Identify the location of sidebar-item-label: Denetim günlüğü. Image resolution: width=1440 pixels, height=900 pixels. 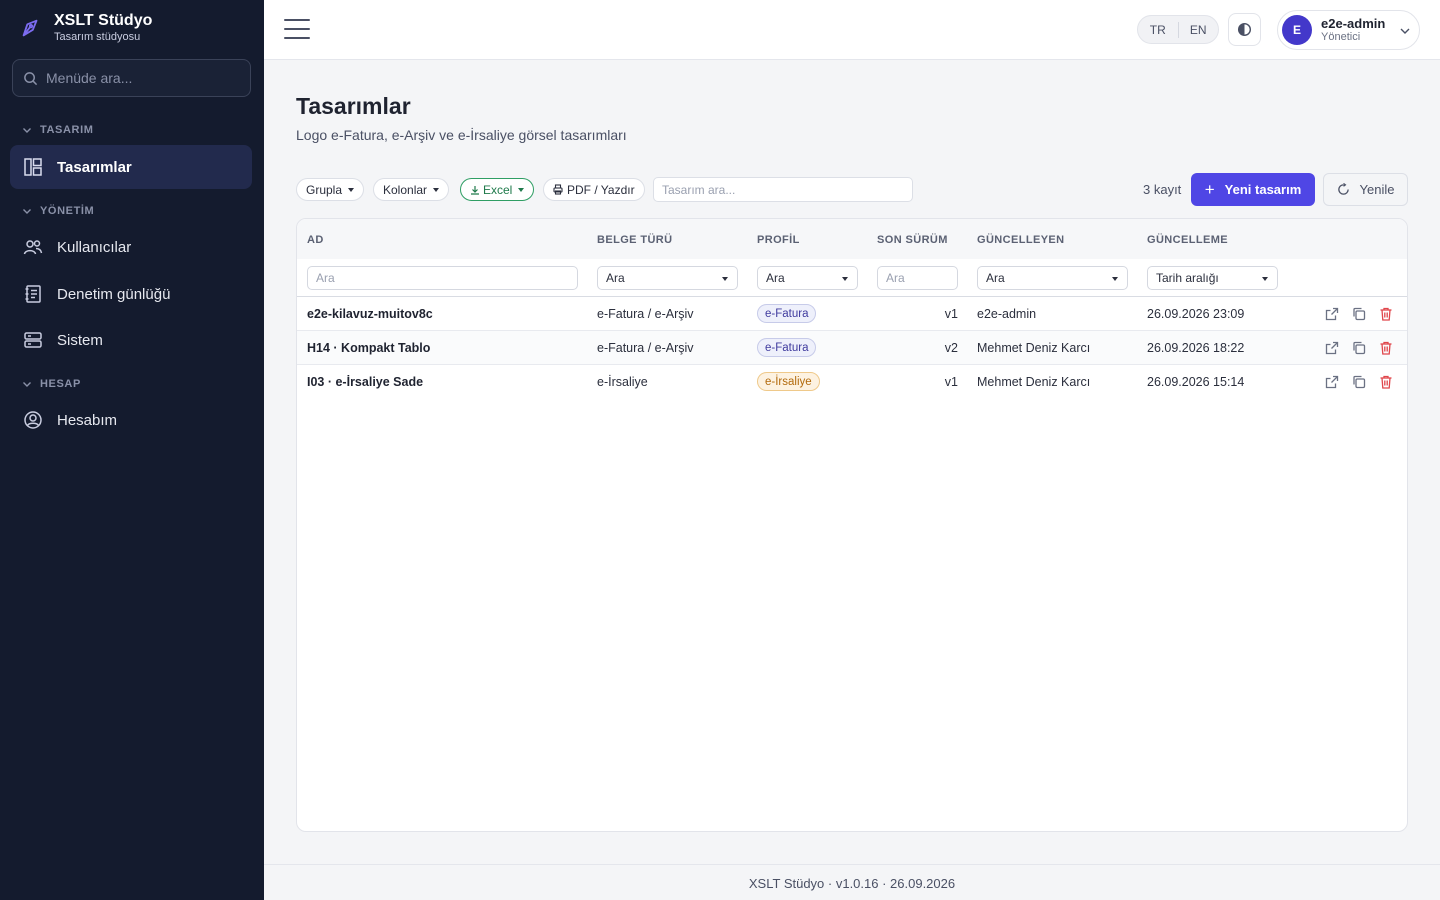
(114, 294).